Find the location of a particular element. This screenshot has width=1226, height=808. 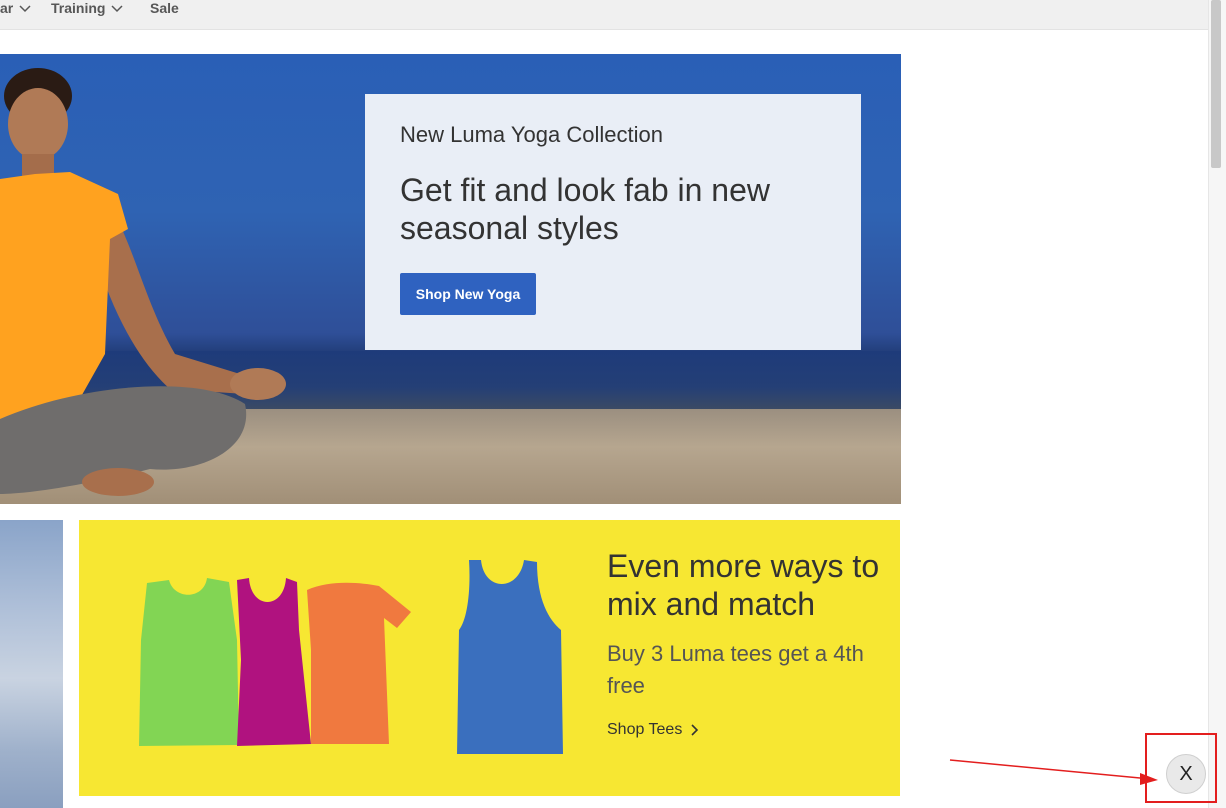

shop-new-yoga-button: Shop New Yoga is located at coordinates (468, 294).